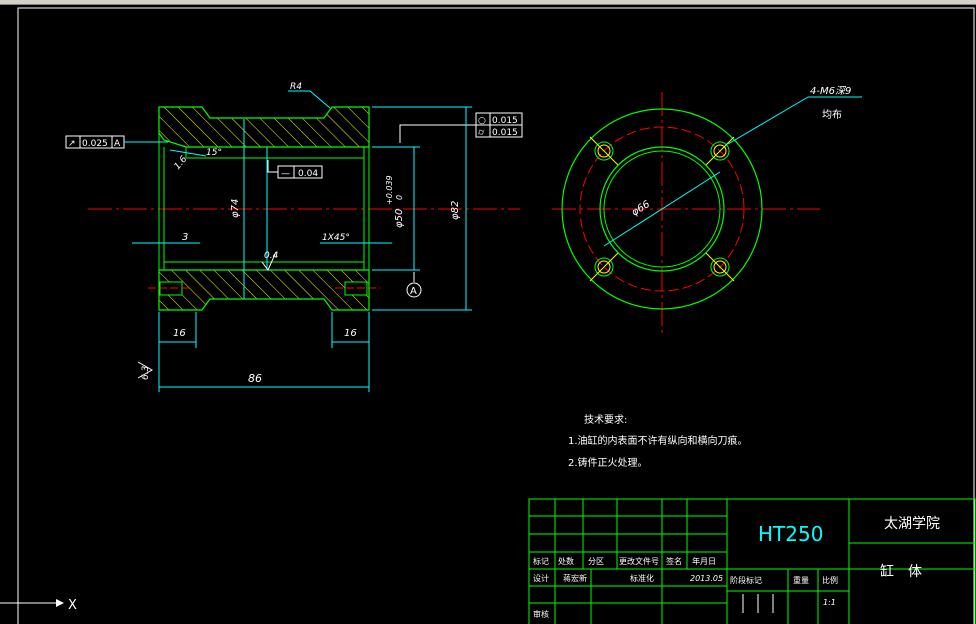 The image size is (976, 624). Describe the element at coordinates (336, 238) in the screenshot. I see `chamfer-label: 1X45°` at that location.